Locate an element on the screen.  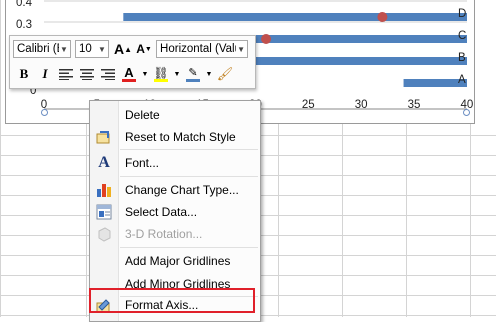
bold-icon: B is located at coordinates (24, 73).